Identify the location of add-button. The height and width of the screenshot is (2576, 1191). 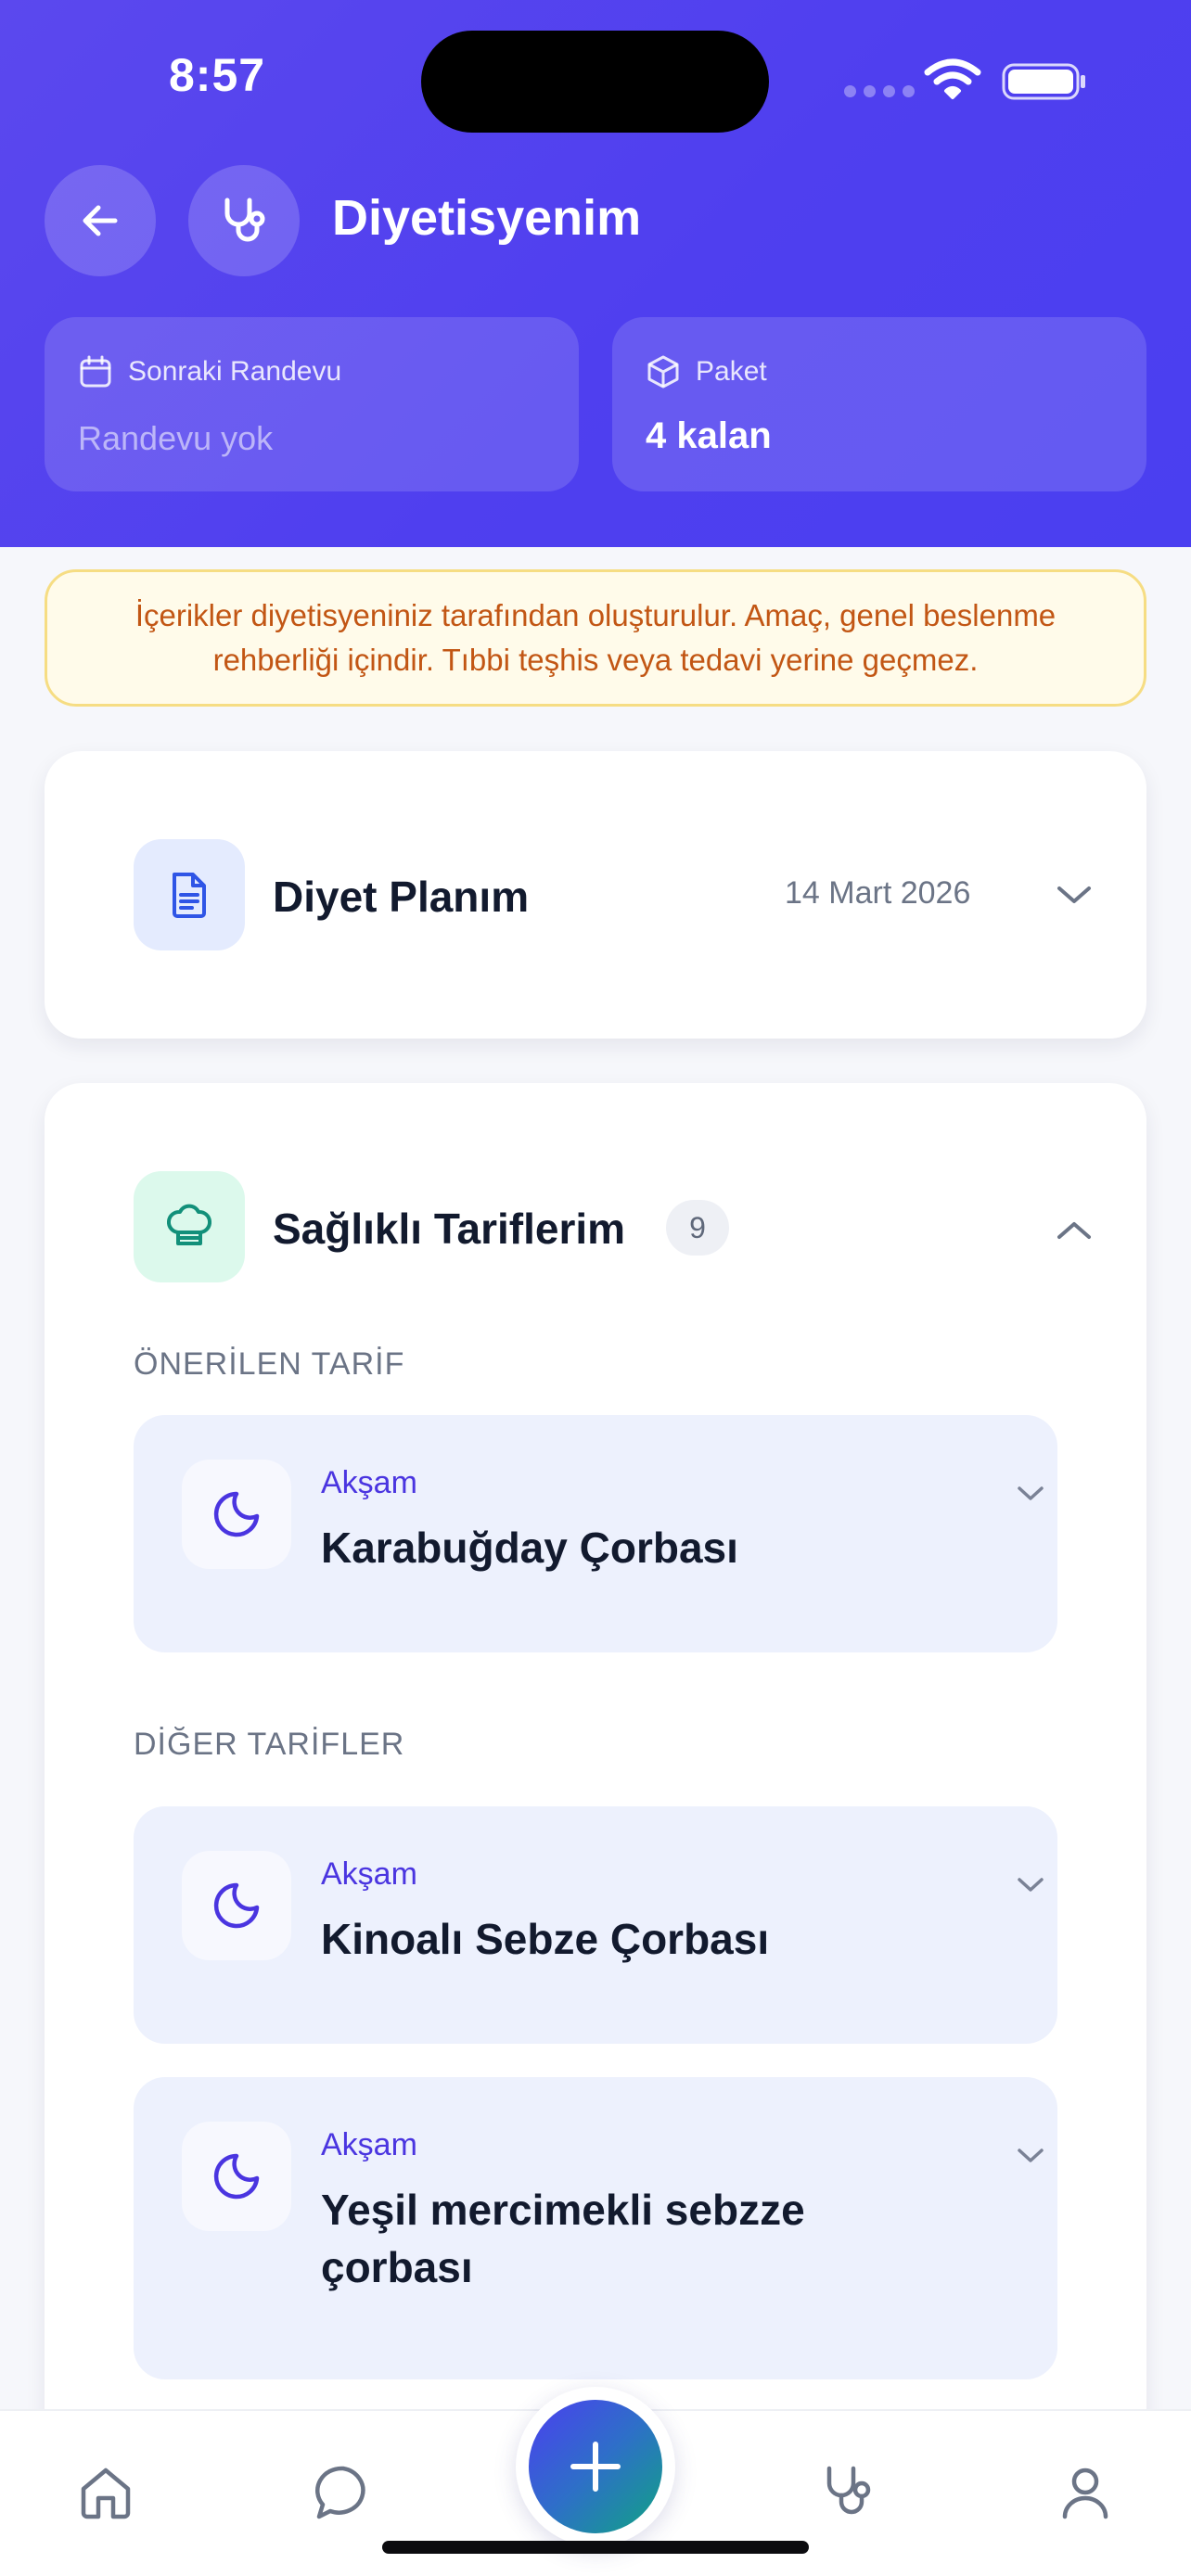
(595, 2466).